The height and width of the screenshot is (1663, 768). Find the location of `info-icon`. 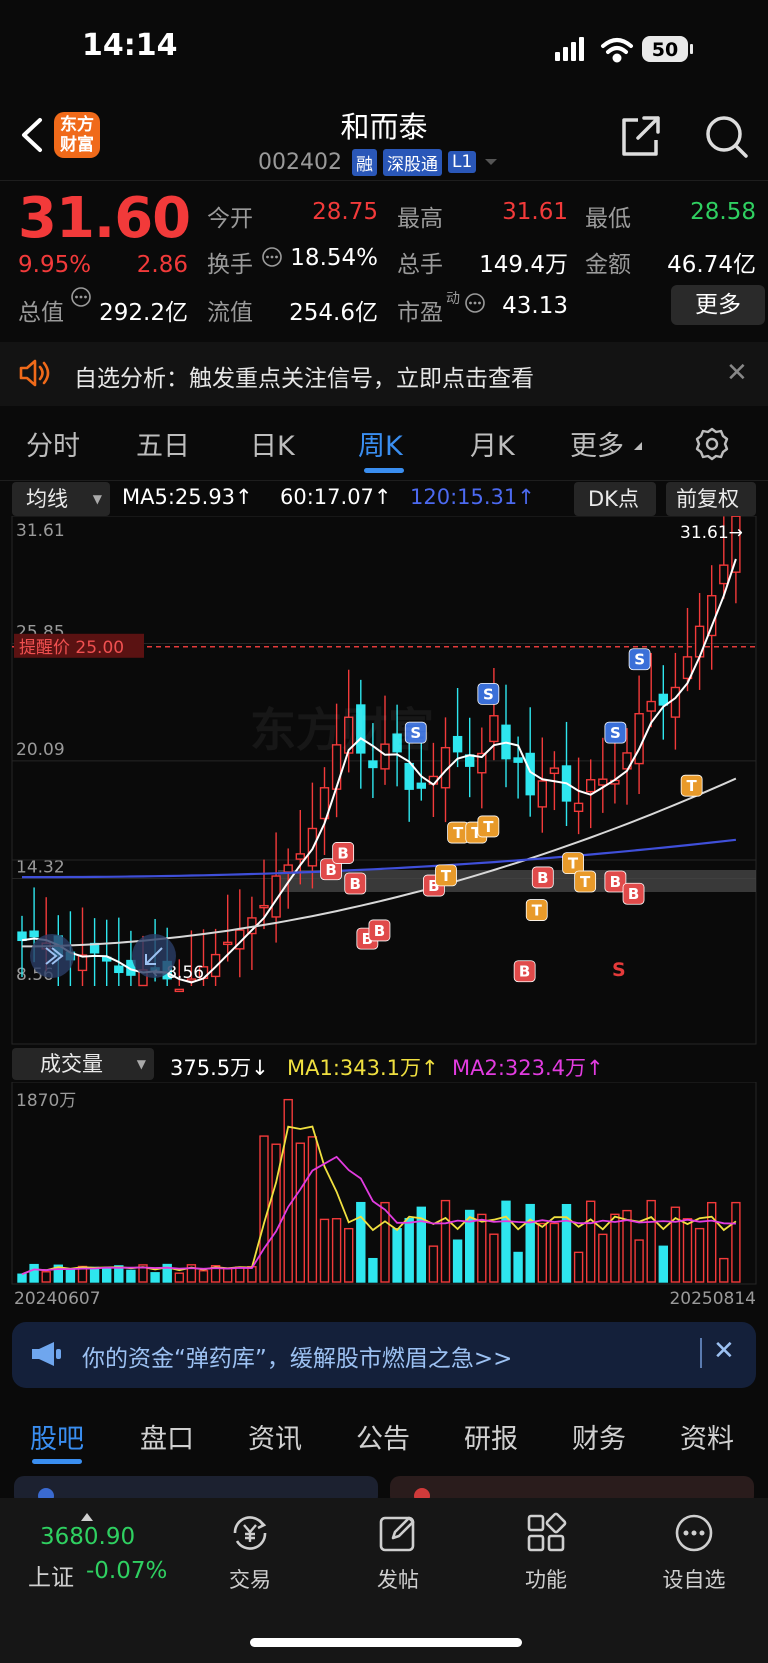

info-icon is located at coordinates (475, 303).